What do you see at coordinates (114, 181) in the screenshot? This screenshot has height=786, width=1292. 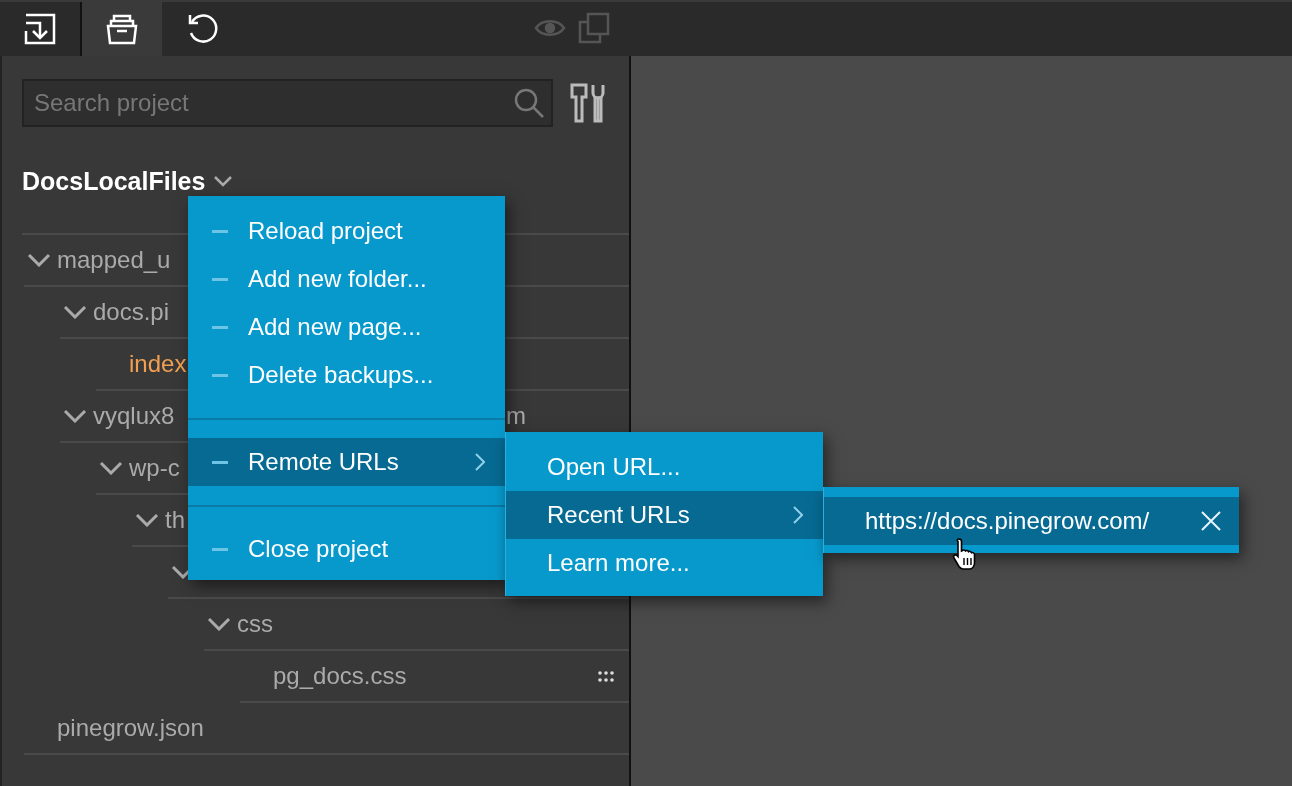 I see `project-title: DocsLocalFiles` at bounding box center [114, 181].